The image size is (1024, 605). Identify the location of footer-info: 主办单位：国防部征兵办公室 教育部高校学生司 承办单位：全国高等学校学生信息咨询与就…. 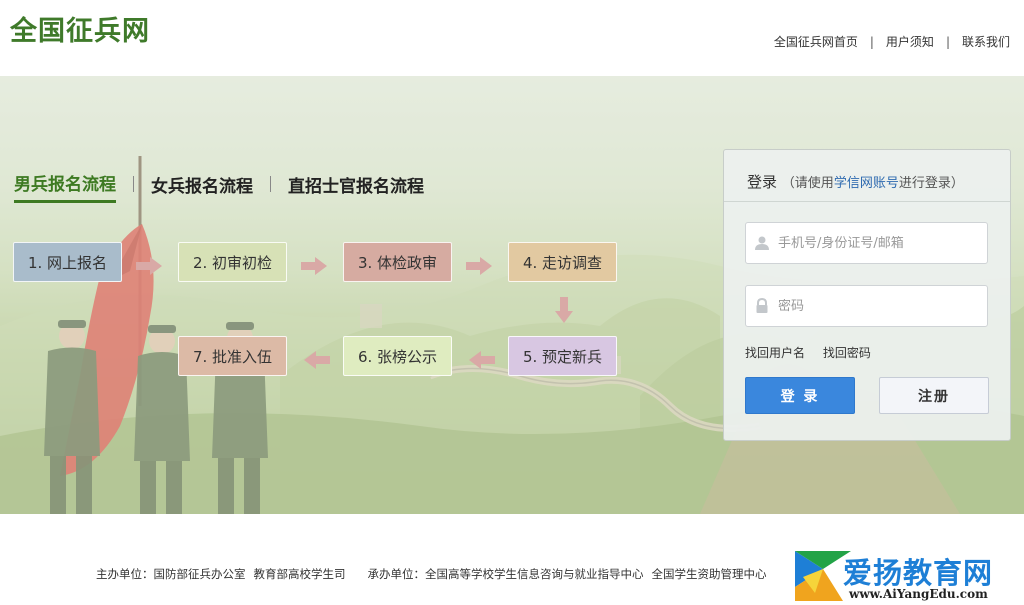
(431, 574).